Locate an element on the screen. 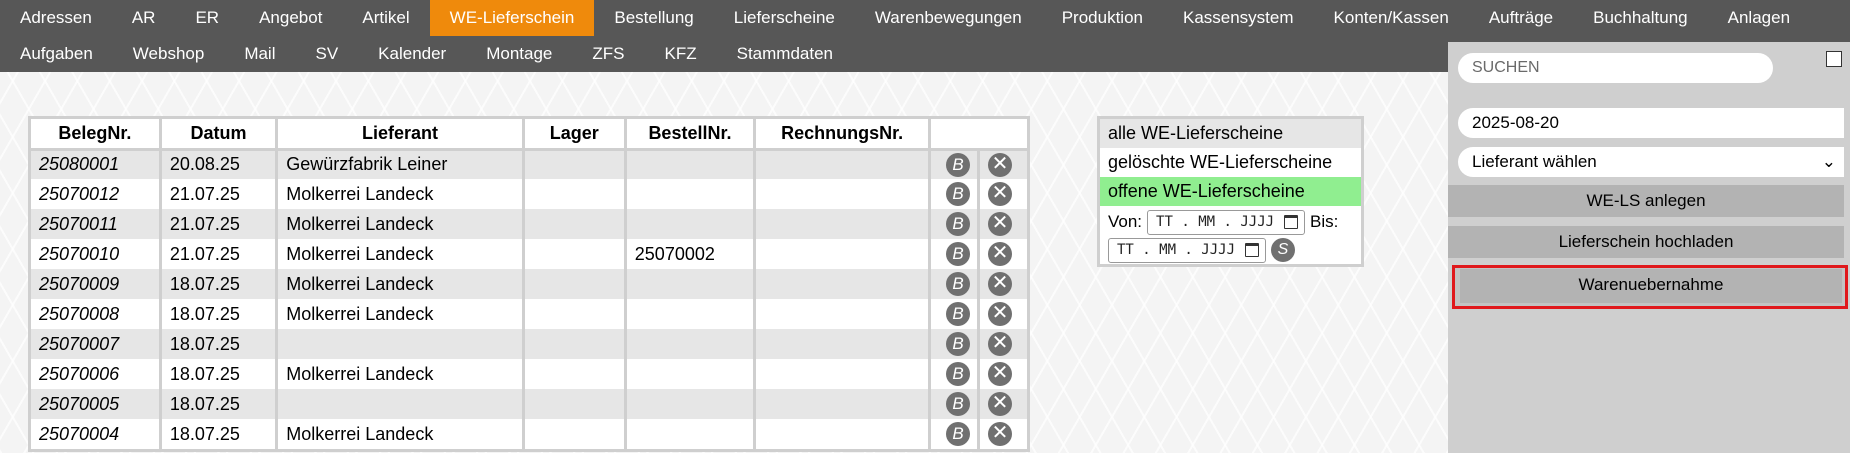  column-header: Lieferant is located at coordinates (400, 135).